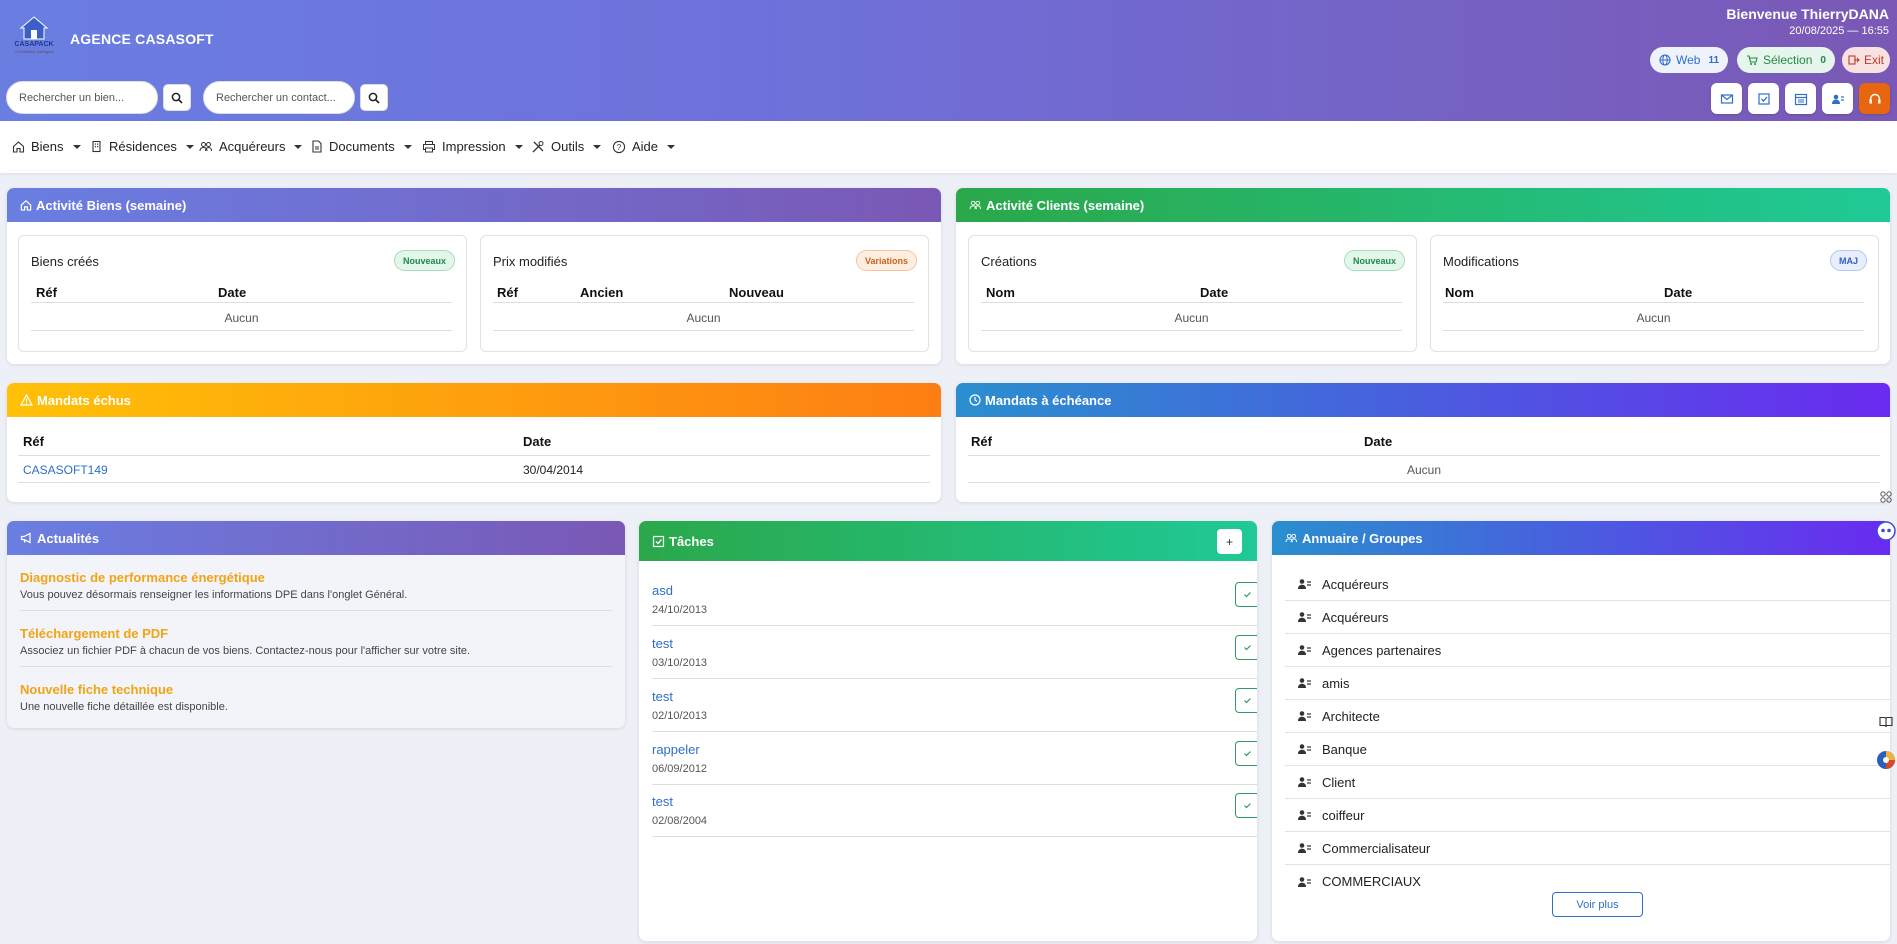  I want to click on mandat-ref-link: CASASOFT149, so click(65, 470).